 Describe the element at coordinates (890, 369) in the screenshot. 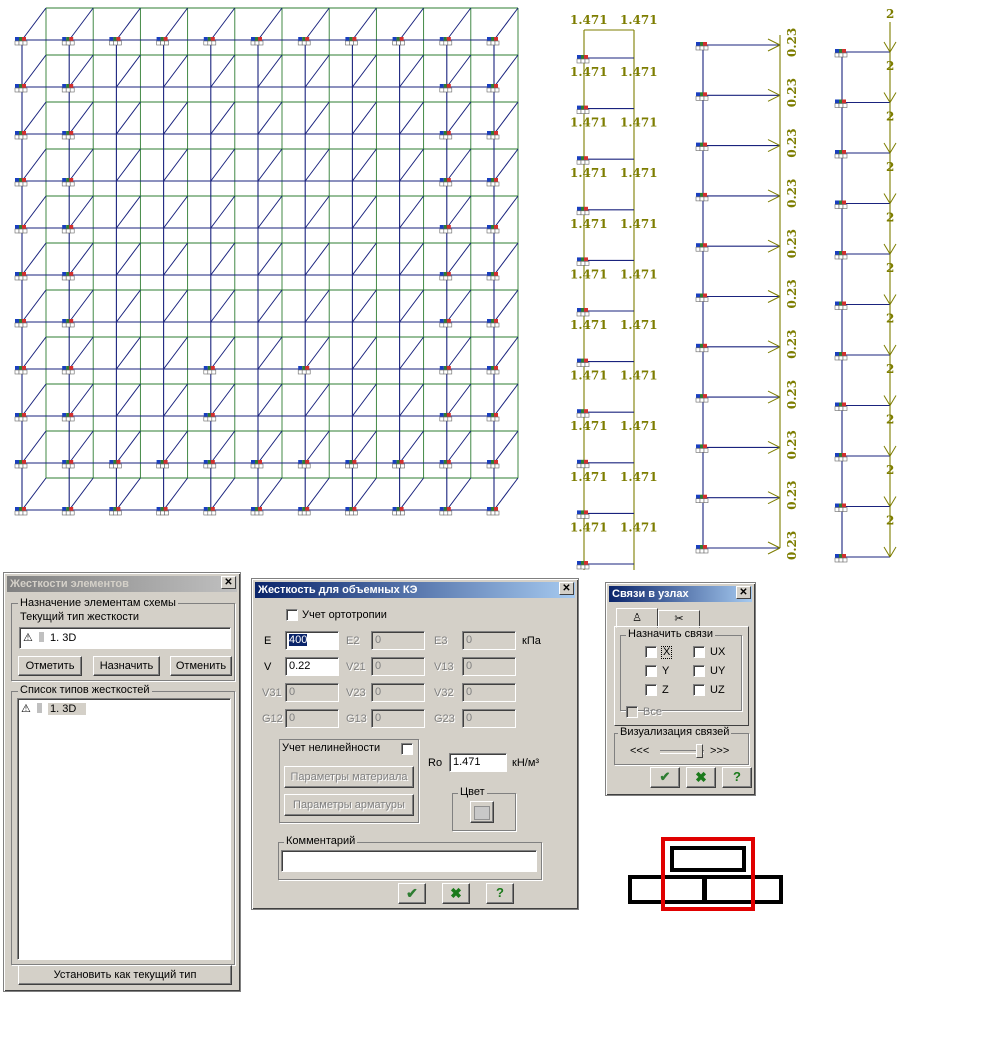

I see `load-value-label: 2` at that location.